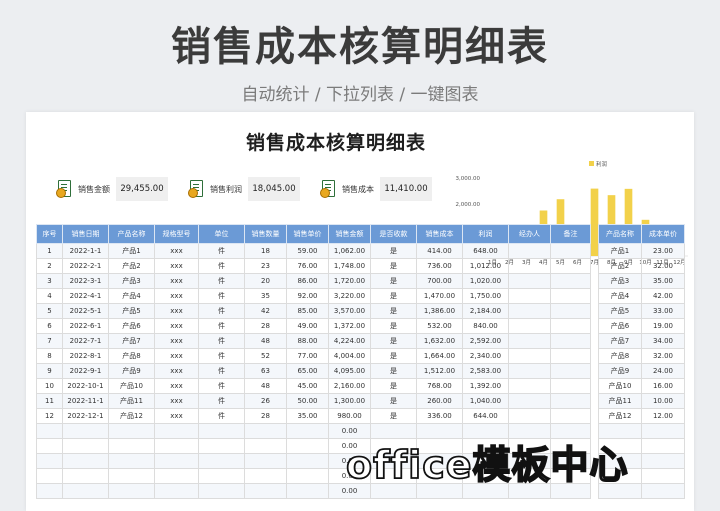 This screenshot has width=720, height=511. I want to click on table-cell: 26, so click(265, 401).